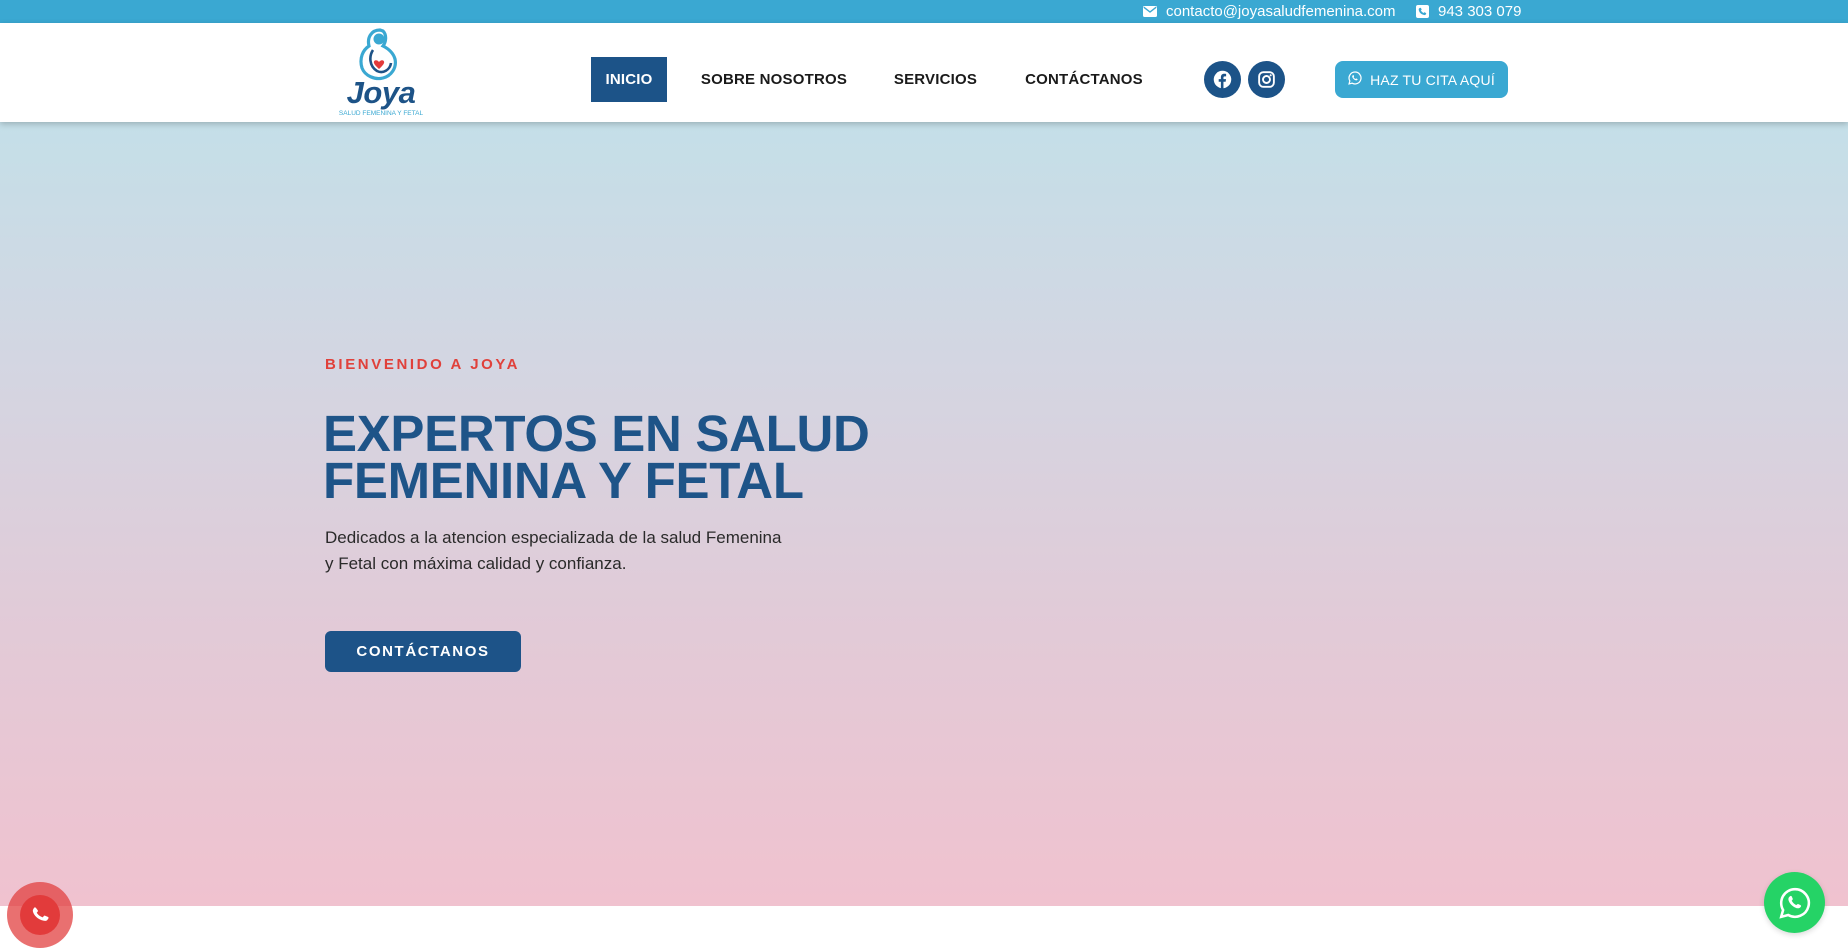 Image resolution: width=1848 pixels, height=950 pixels. Describe the element at coordinates (1479, 11) in the screenshot. I see `topbar-phone-text: 943 303 079` at that location.